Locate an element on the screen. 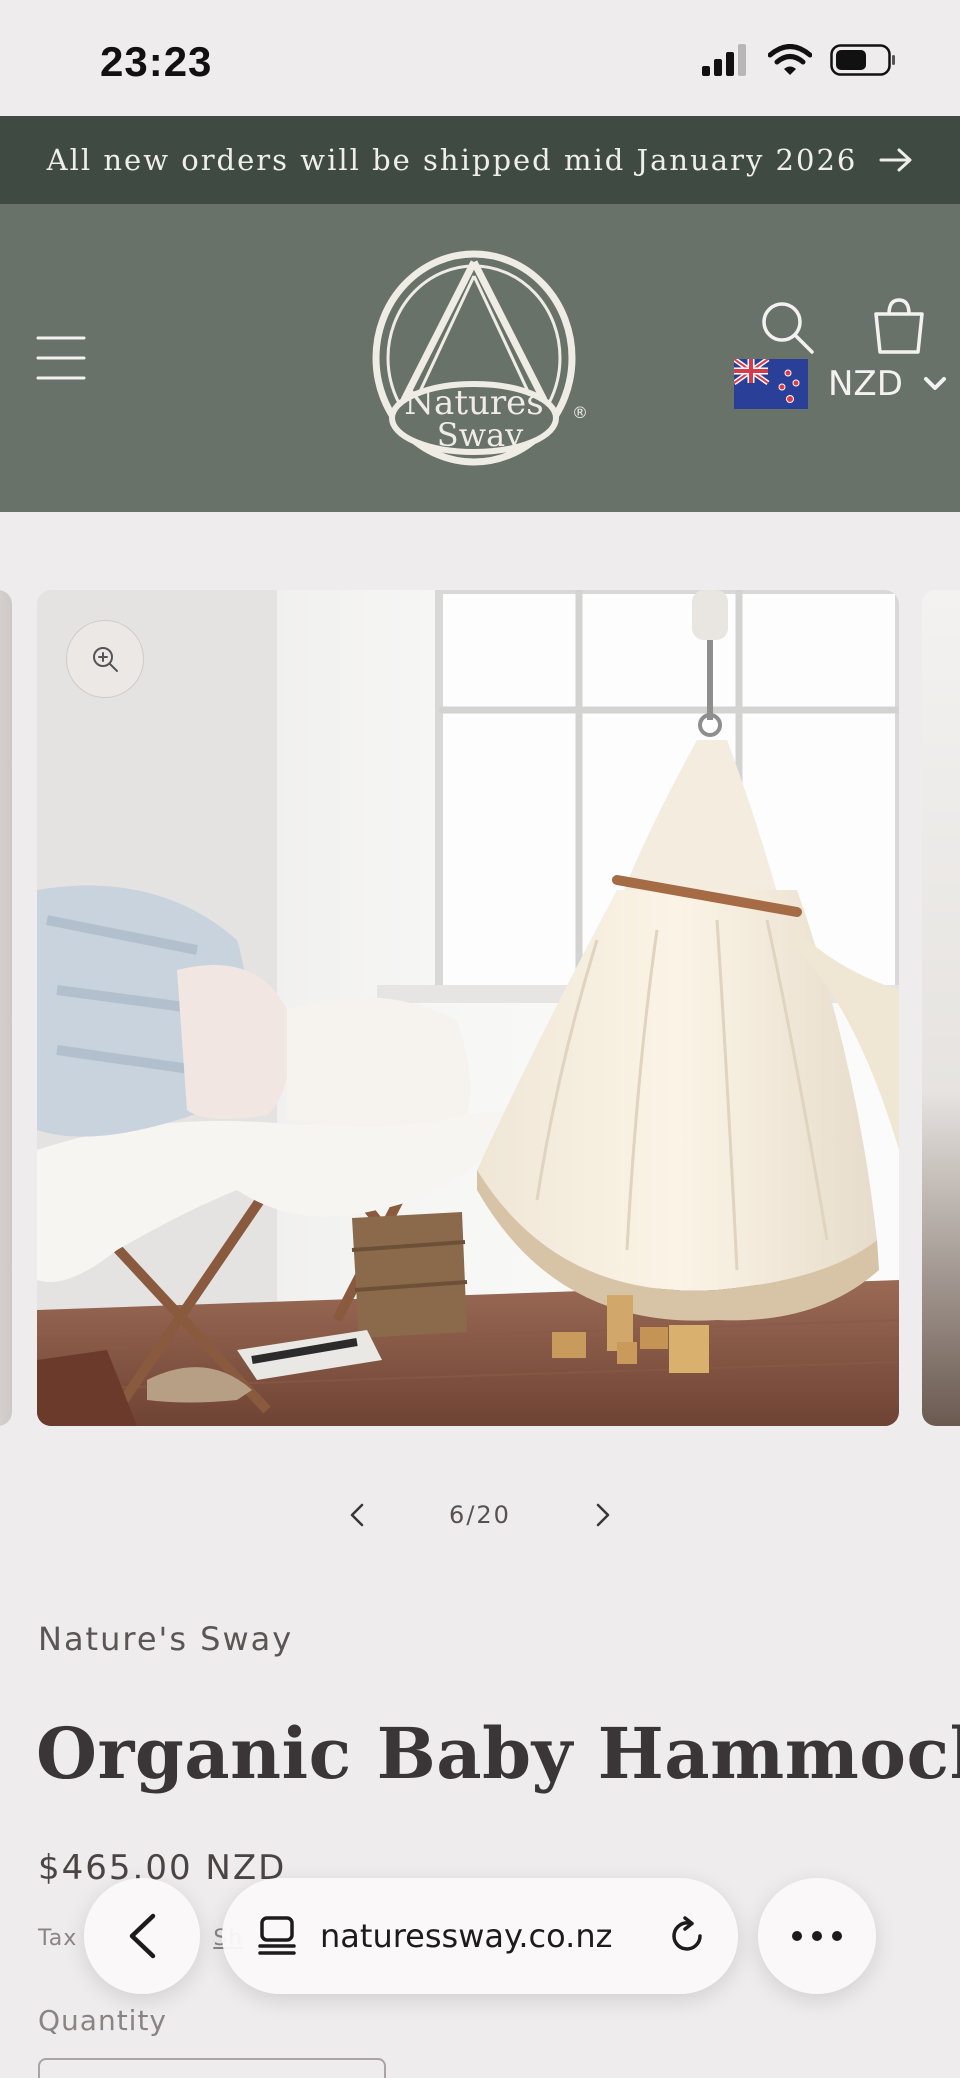 Image resolution: width=960 pixels, height=2078 pixels. status-bar: 23:23 is located at coordinates (480, 58).